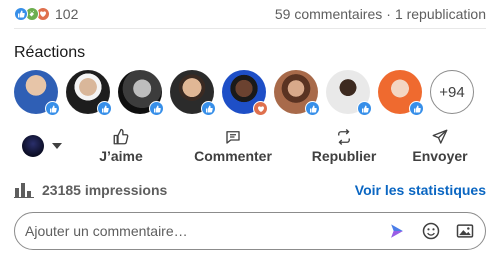 The image size is (500, 258). I want to click on comment-tools, so click(431, 231).